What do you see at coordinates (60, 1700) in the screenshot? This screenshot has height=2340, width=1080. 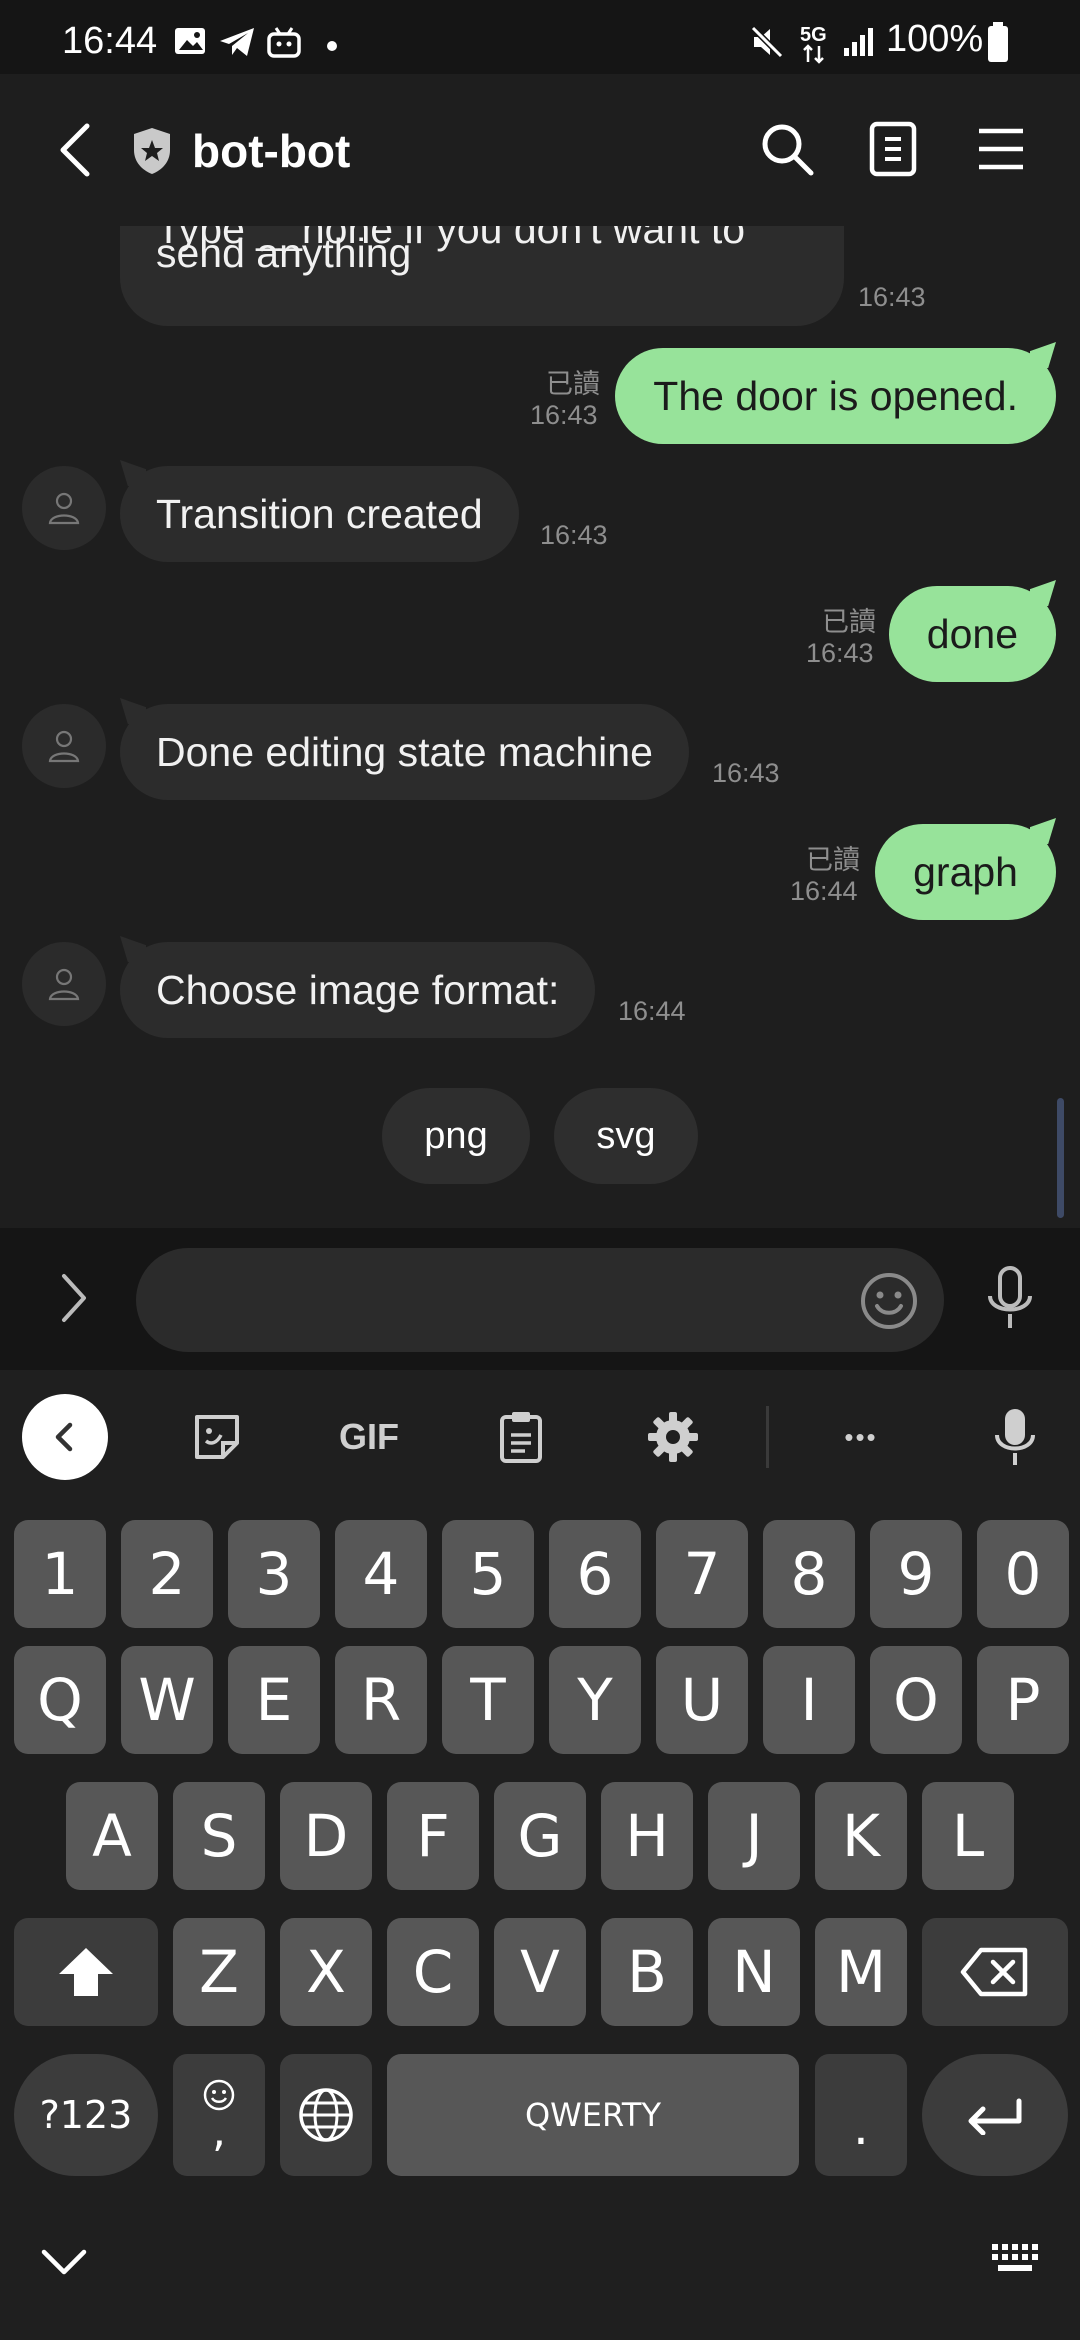 I see `key-q: Q` at bounding box center [60, 1700].